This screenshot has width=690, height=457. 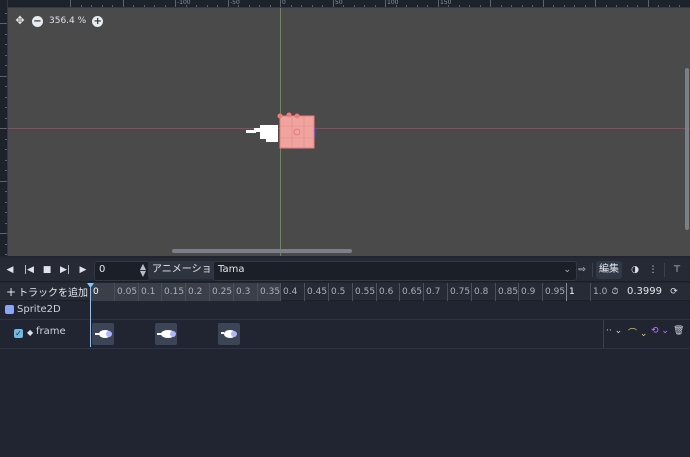 I want to click on interpolation-icon: ⌒ ⌄, so click(x=637, y=332).